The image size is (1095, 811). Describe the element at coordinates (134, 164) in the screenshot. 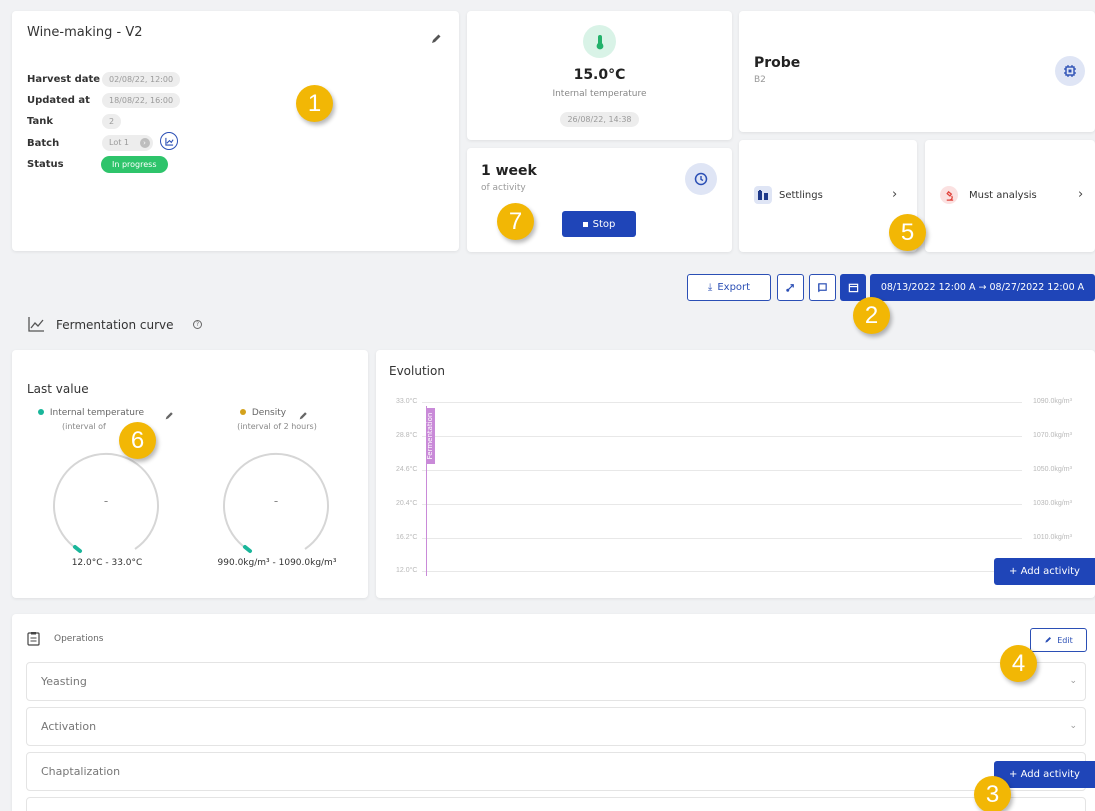

I see `status-badge: In progress` at that location.